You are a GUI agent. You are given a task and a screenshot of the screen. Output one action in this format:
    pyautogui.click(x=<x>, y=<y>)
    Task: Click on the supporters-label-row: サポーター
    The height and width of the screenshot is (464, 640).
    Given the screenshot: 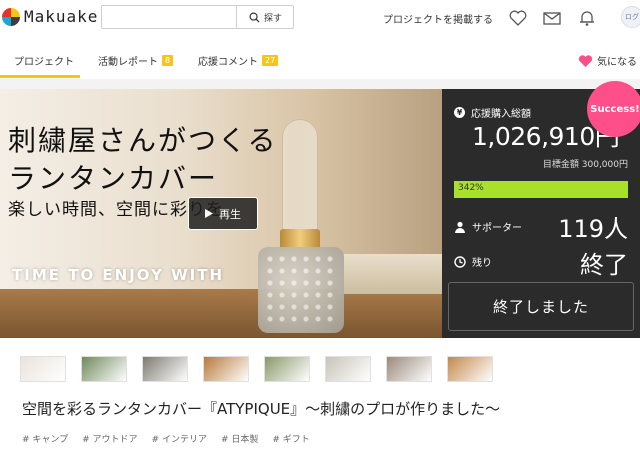 What is the action you would take?
    pyautogui.click(x=488, y=226)
    